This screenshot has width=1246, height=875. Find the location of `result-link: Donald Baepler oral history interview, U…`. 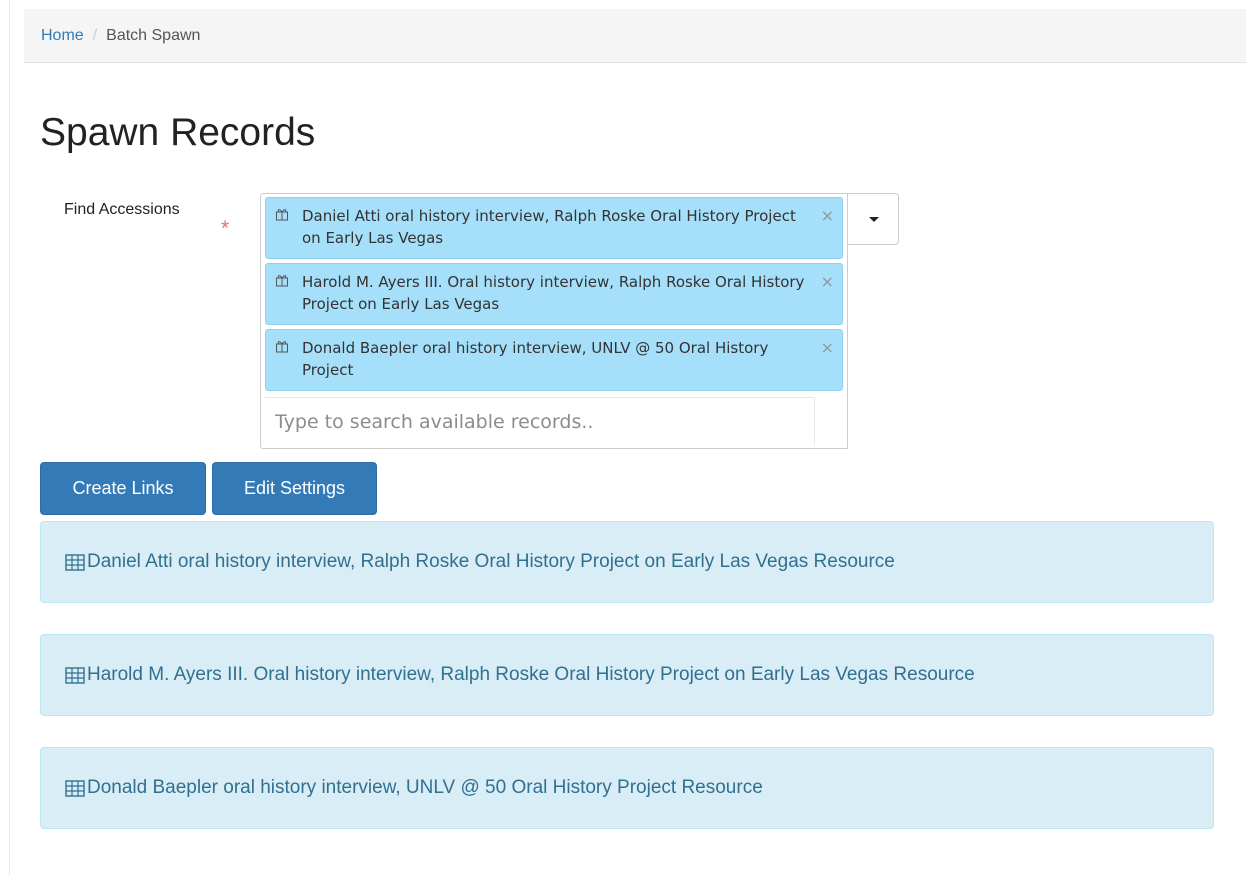

result-link: Donald Baepler oral history interview, U… is located at coordinates (414, 788).